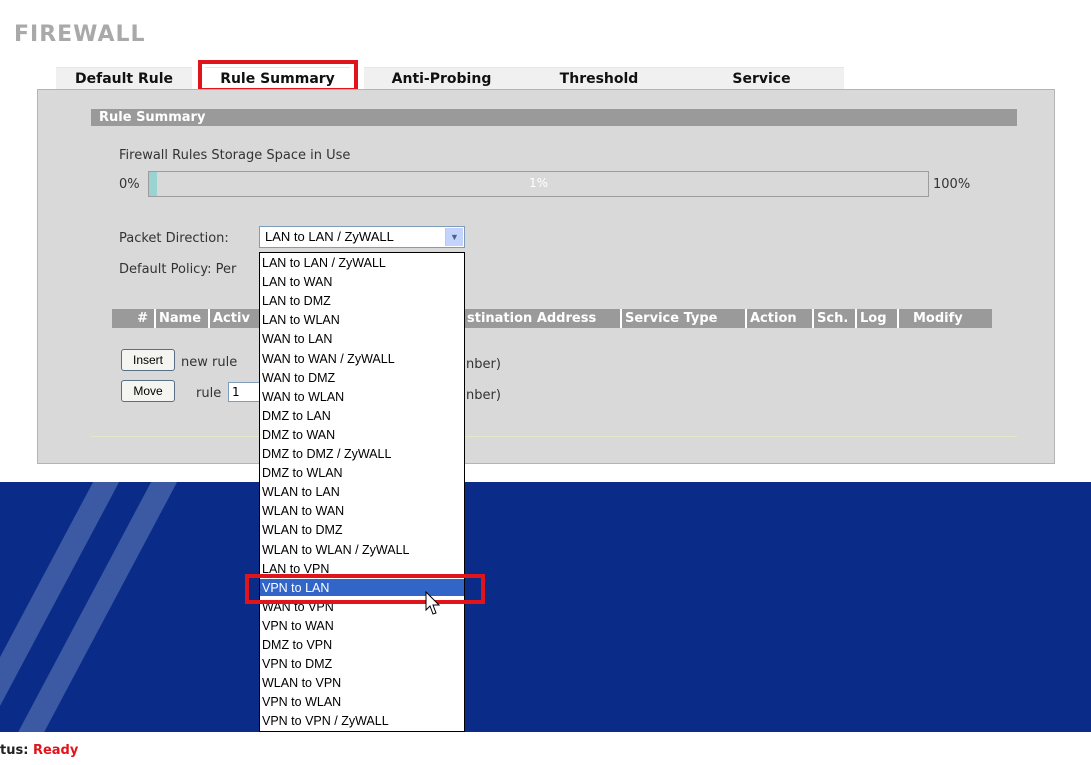 The width and height of the screenshot is (1091, 765). I want to click on tab-anti-probing: Anti-Probing, so click(441, 78).